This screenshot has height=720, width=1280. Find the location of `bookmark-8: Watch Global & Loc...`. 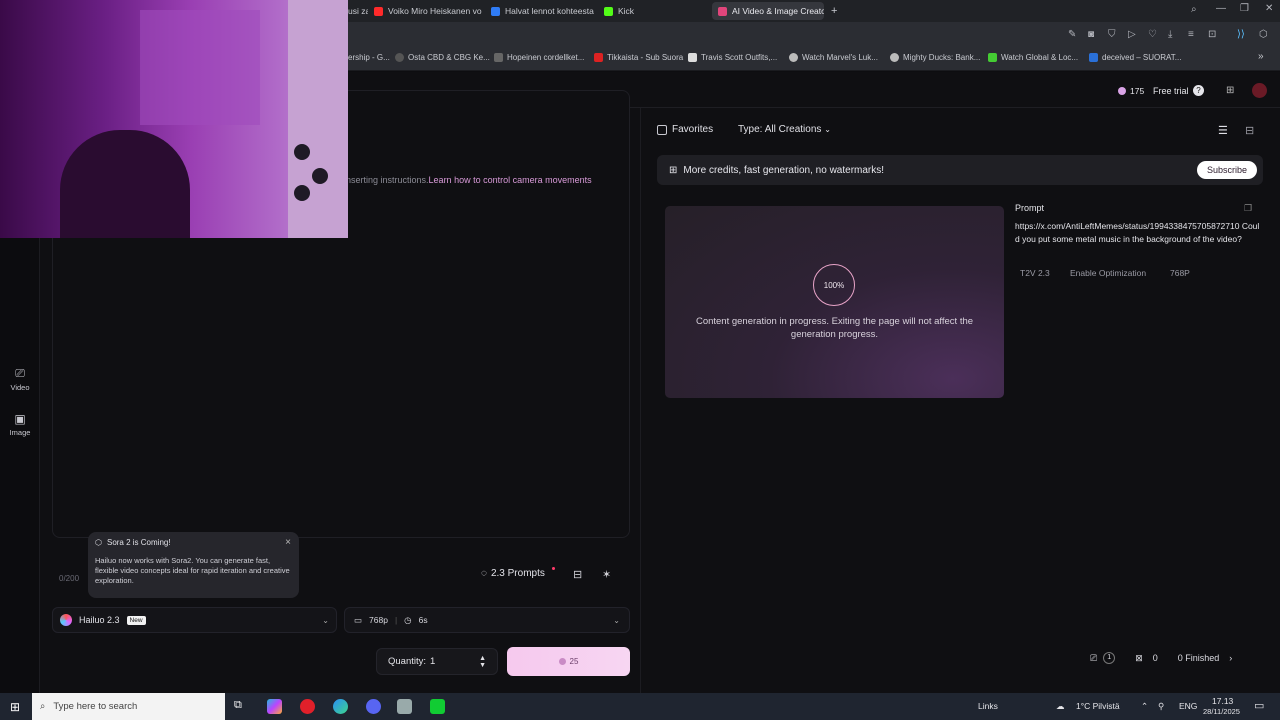

bookmark-8: Watch Global & Loc... is located at coordinates (1033, 57).